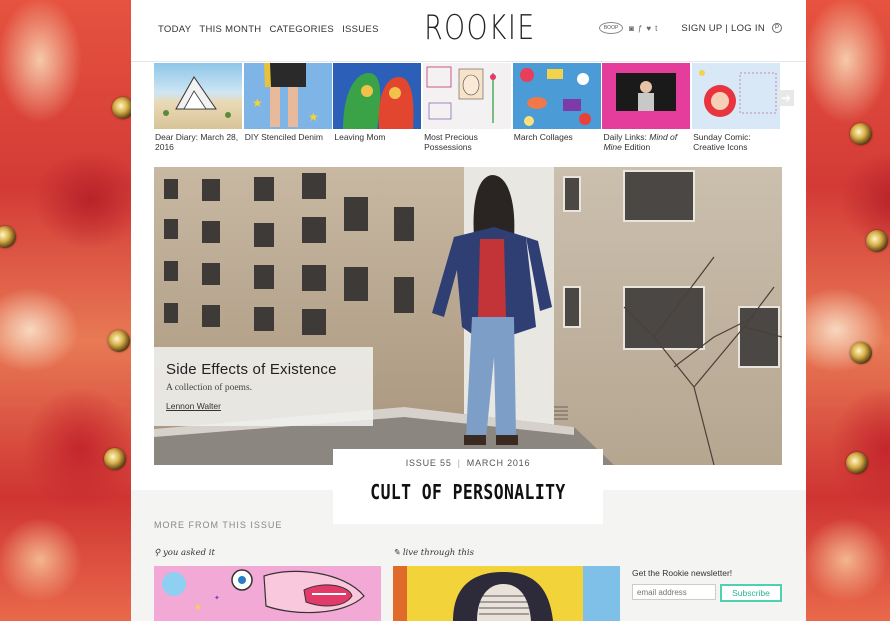  I want to click on carousel-caption: Daily Links: Mind of Mine Edition, so click(647, 142).